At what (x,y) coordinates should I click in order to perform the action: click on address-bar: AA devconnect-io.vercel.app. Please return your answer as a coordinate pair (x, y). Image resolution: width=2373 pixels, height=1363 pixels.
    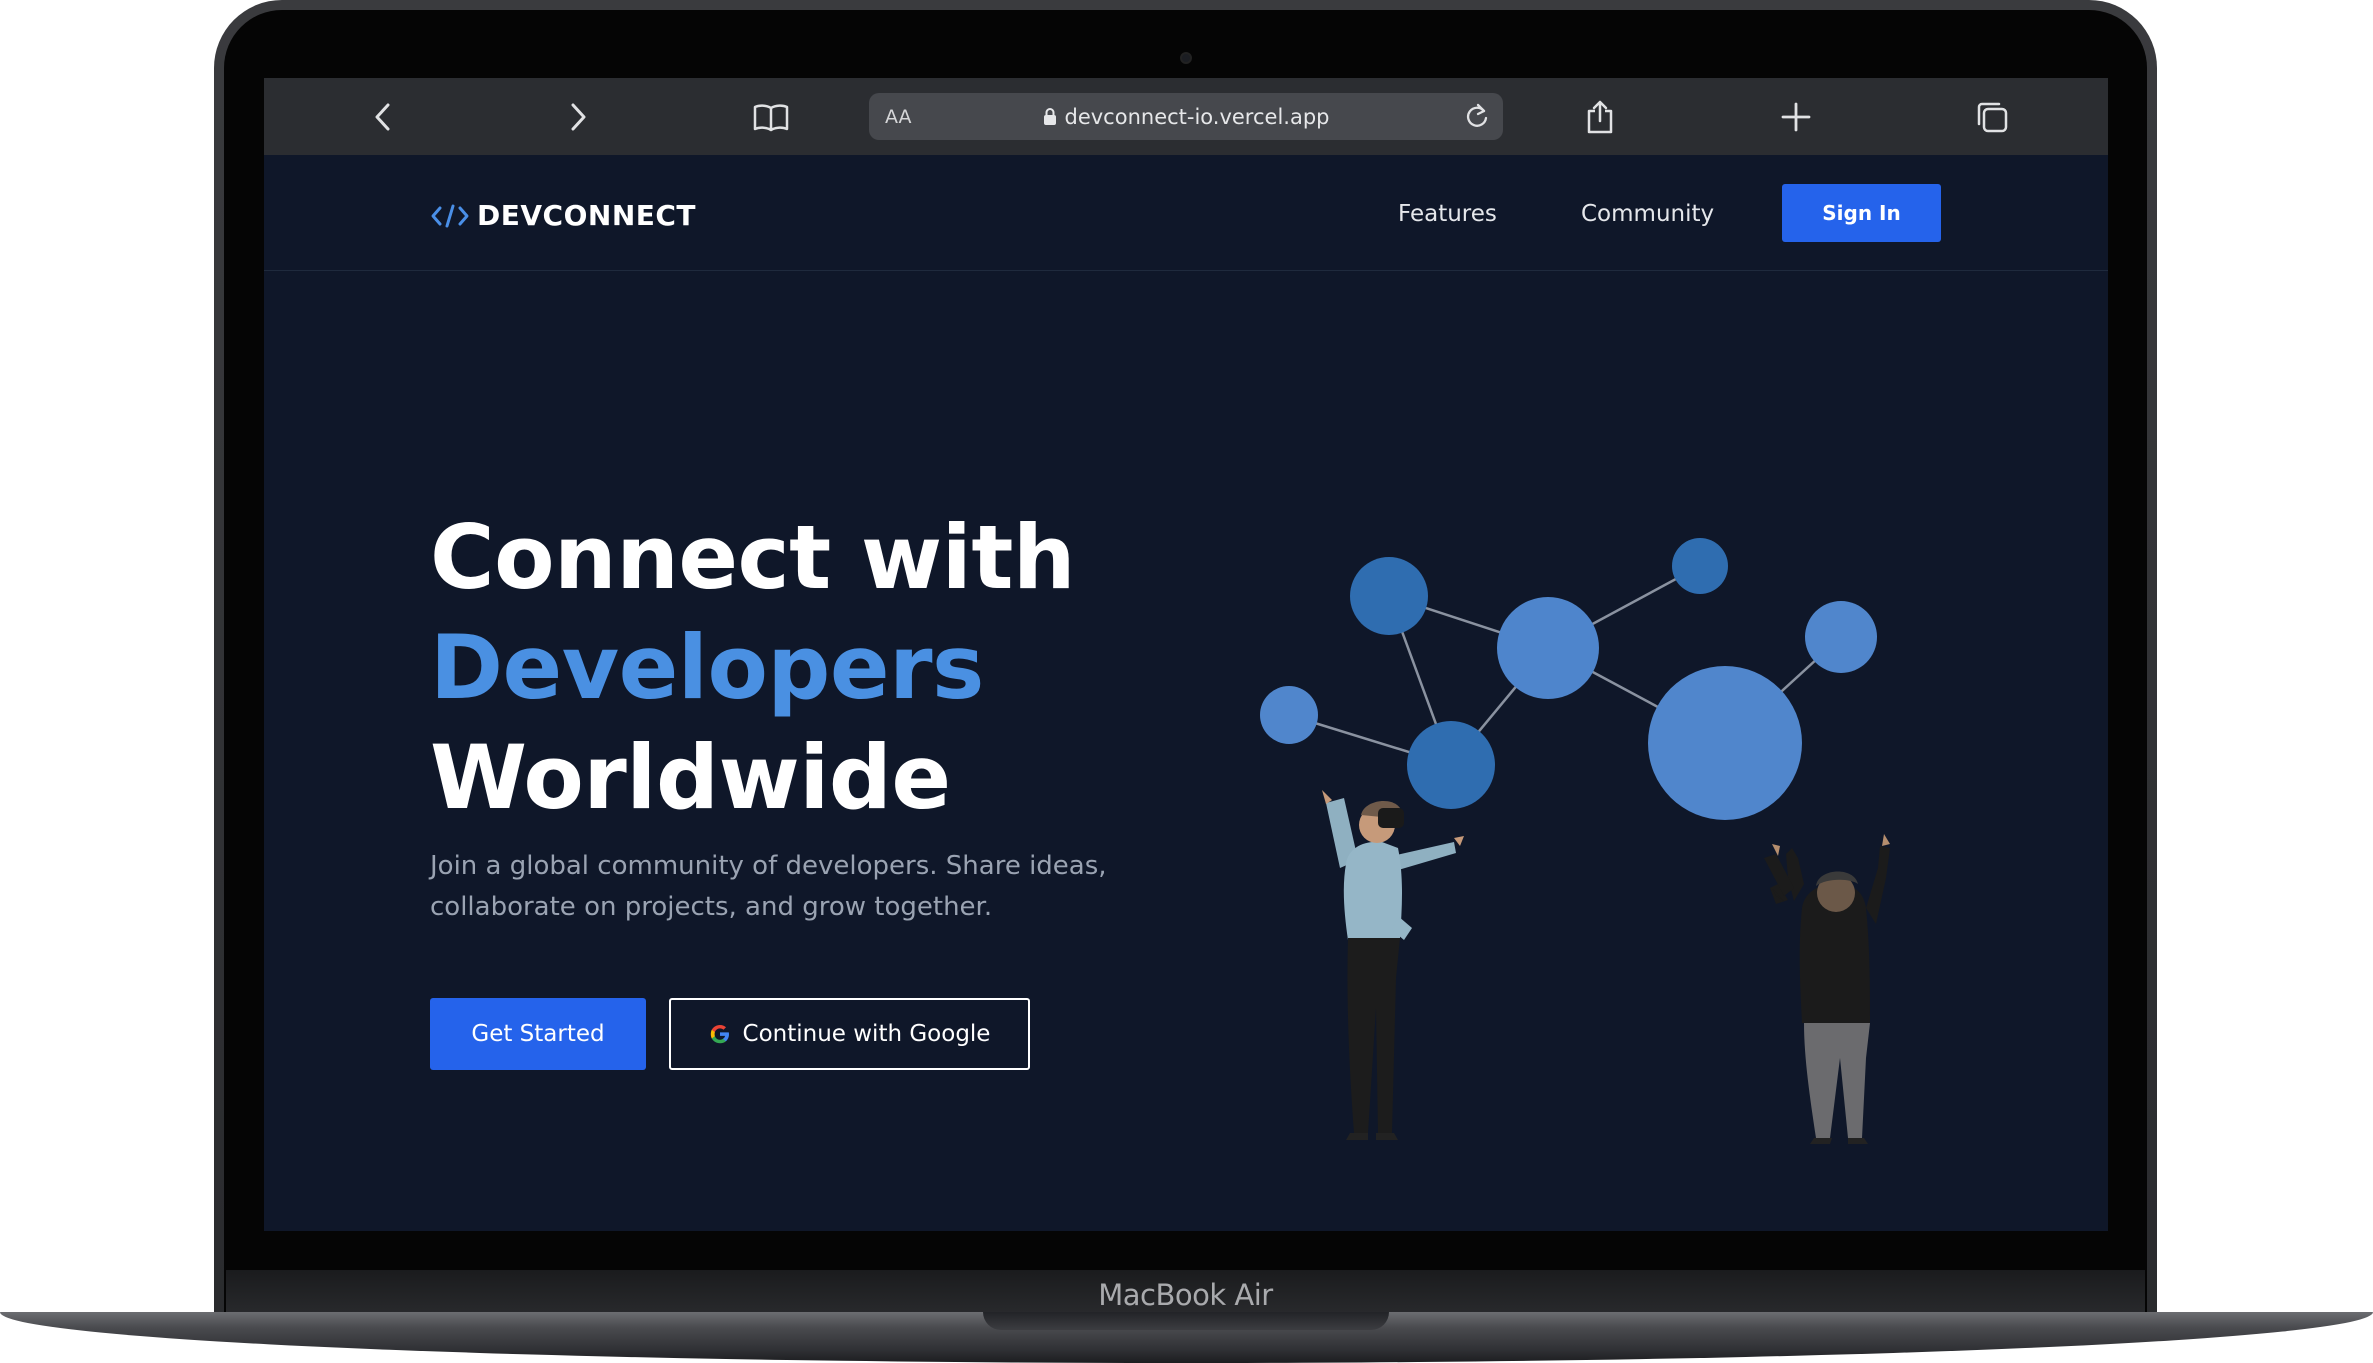
    Looking at the image, I should click on (1186, 116).